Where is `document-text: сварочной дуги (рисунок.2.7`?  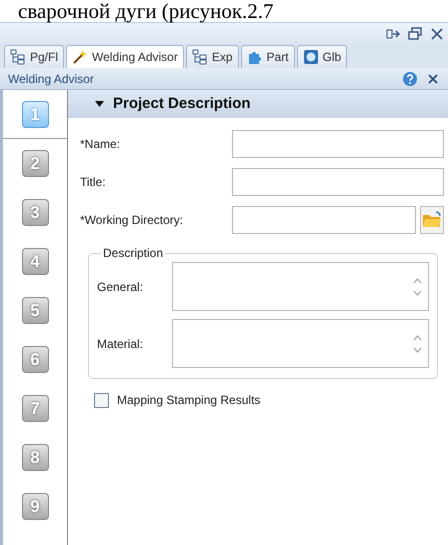
document-text: сварочной дуги (рисунок.2.7 is located at coordinates (146, 11).